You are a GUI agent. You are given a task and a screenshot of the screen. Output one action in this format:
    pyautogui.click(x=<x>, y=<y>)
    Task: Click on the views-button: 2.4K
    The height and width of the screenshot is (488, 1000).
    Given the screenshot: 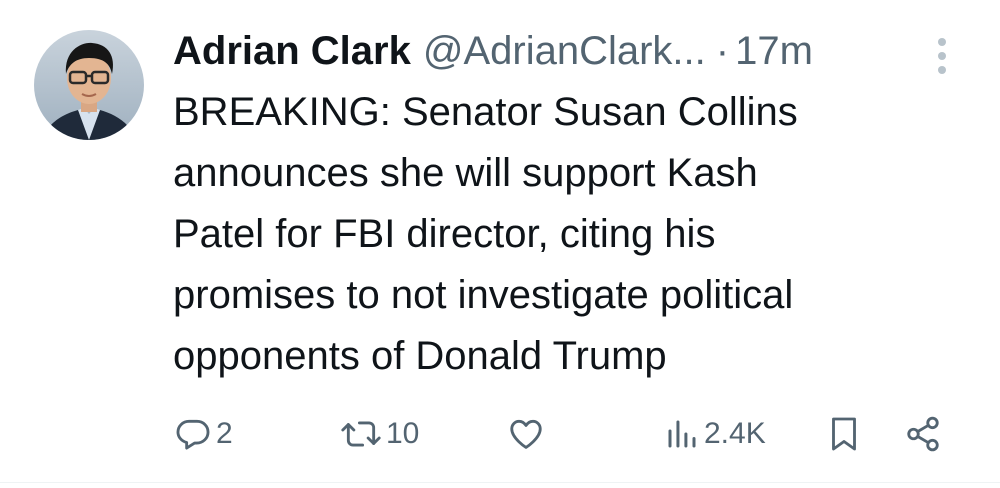 What is the action you would take?
    pyautogui.click(x=715, y=434)
    